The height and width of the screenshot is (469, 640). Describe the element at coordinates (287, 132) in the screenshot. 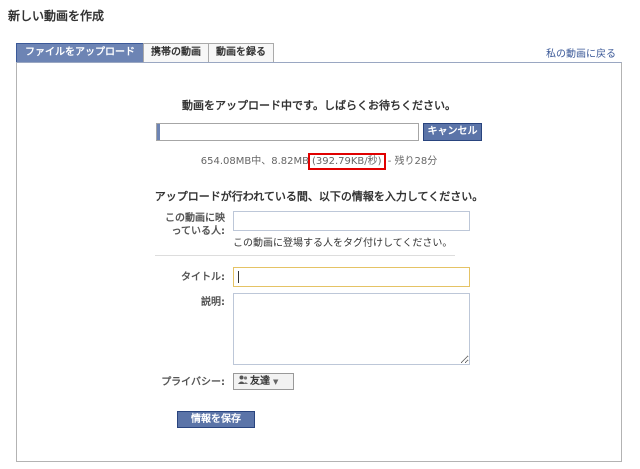

I see `upload-progress-bar` at that location.